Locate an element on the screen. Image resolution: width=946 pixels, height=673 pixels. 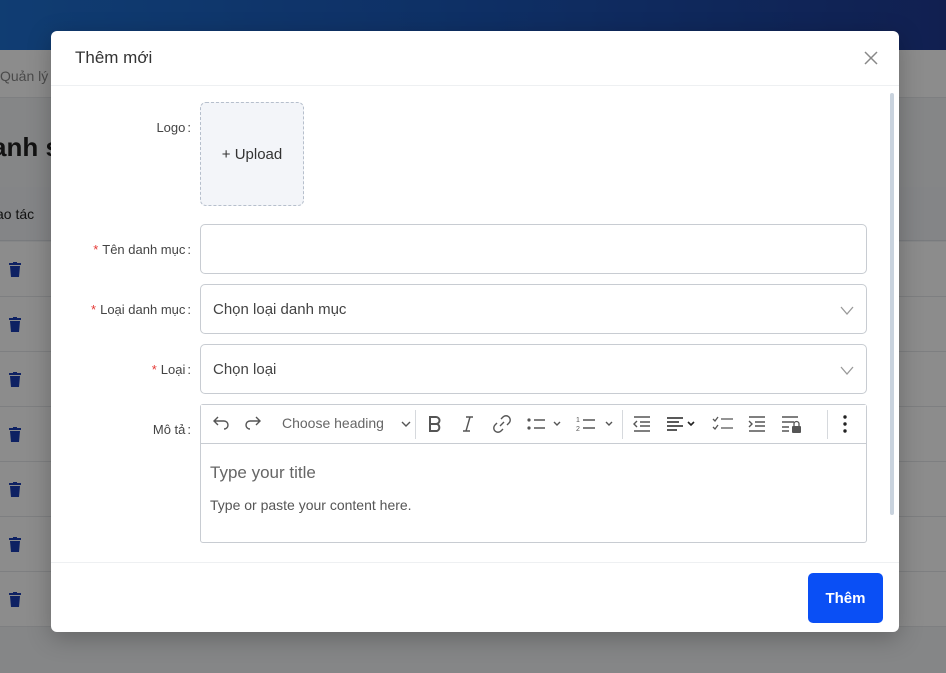
logo-label: Logo: is located at coordinates (173, 127).